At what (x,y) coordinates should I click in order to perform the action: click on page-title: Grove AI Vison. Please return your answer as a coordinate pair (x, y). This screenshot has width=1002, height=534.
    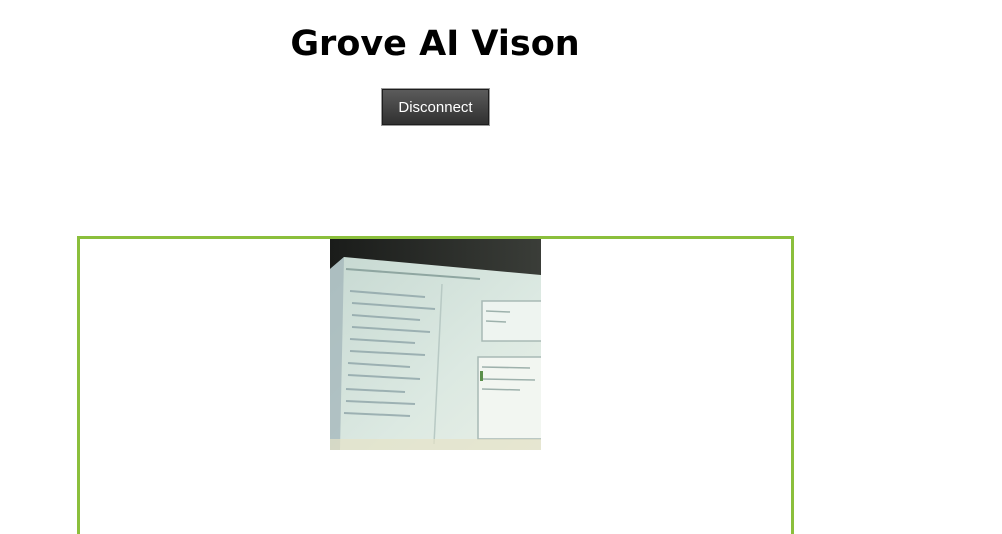
    Looking at the image, I should click on (435, 44).